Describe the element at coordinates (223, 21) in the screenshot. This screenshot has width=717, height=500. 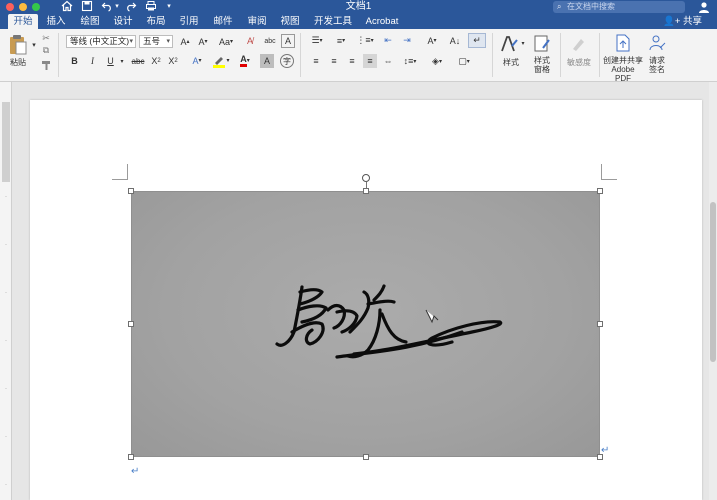
I see `tab-mailings: 邮件` at that location.